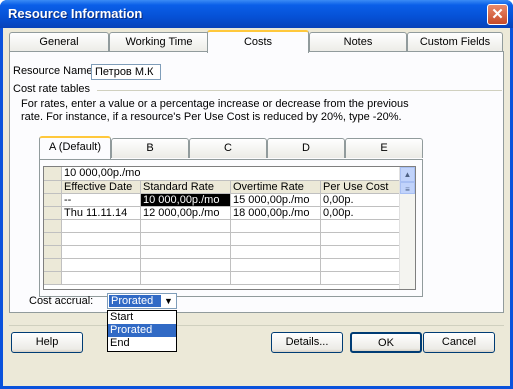 The image size is (513, 389). I want to click on tab-rate-e: E, so click(384, 148).